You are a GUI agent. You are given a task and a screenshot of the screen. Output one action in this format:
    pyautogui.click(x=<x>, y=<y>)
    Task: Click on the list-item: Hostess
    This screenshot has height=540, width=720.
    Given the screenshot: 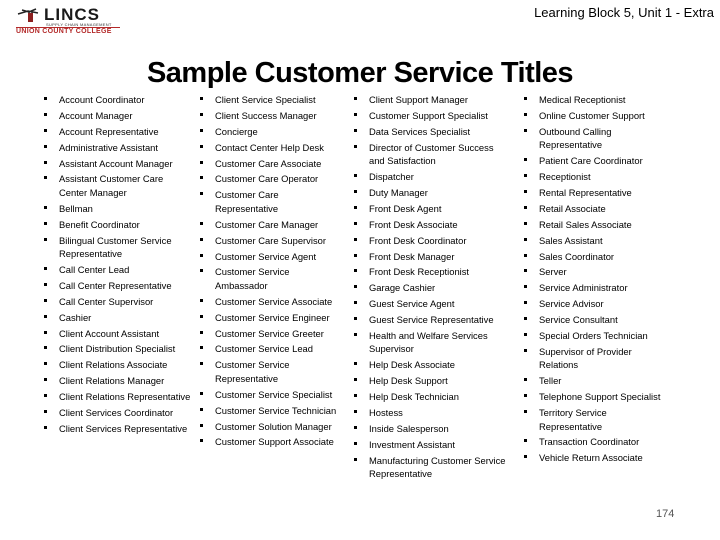 What is the action you would take?
    pyautogui.click(x=429, y=413)
    